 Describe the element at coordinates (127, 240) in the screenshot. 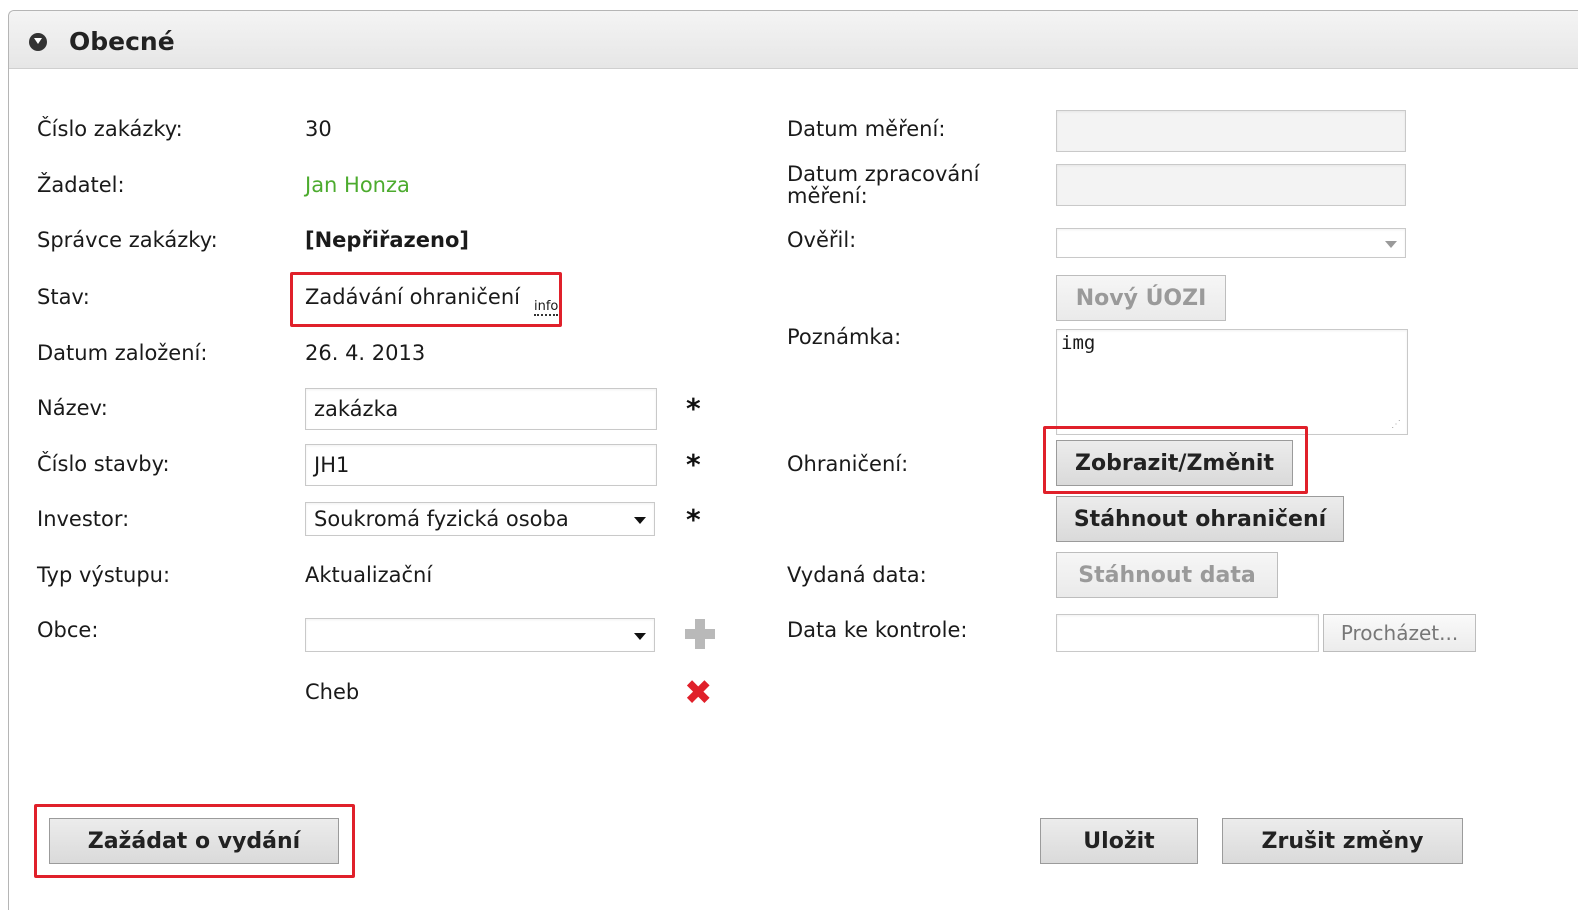

I see `order-manager-label: Správce zakázky:` at that location.